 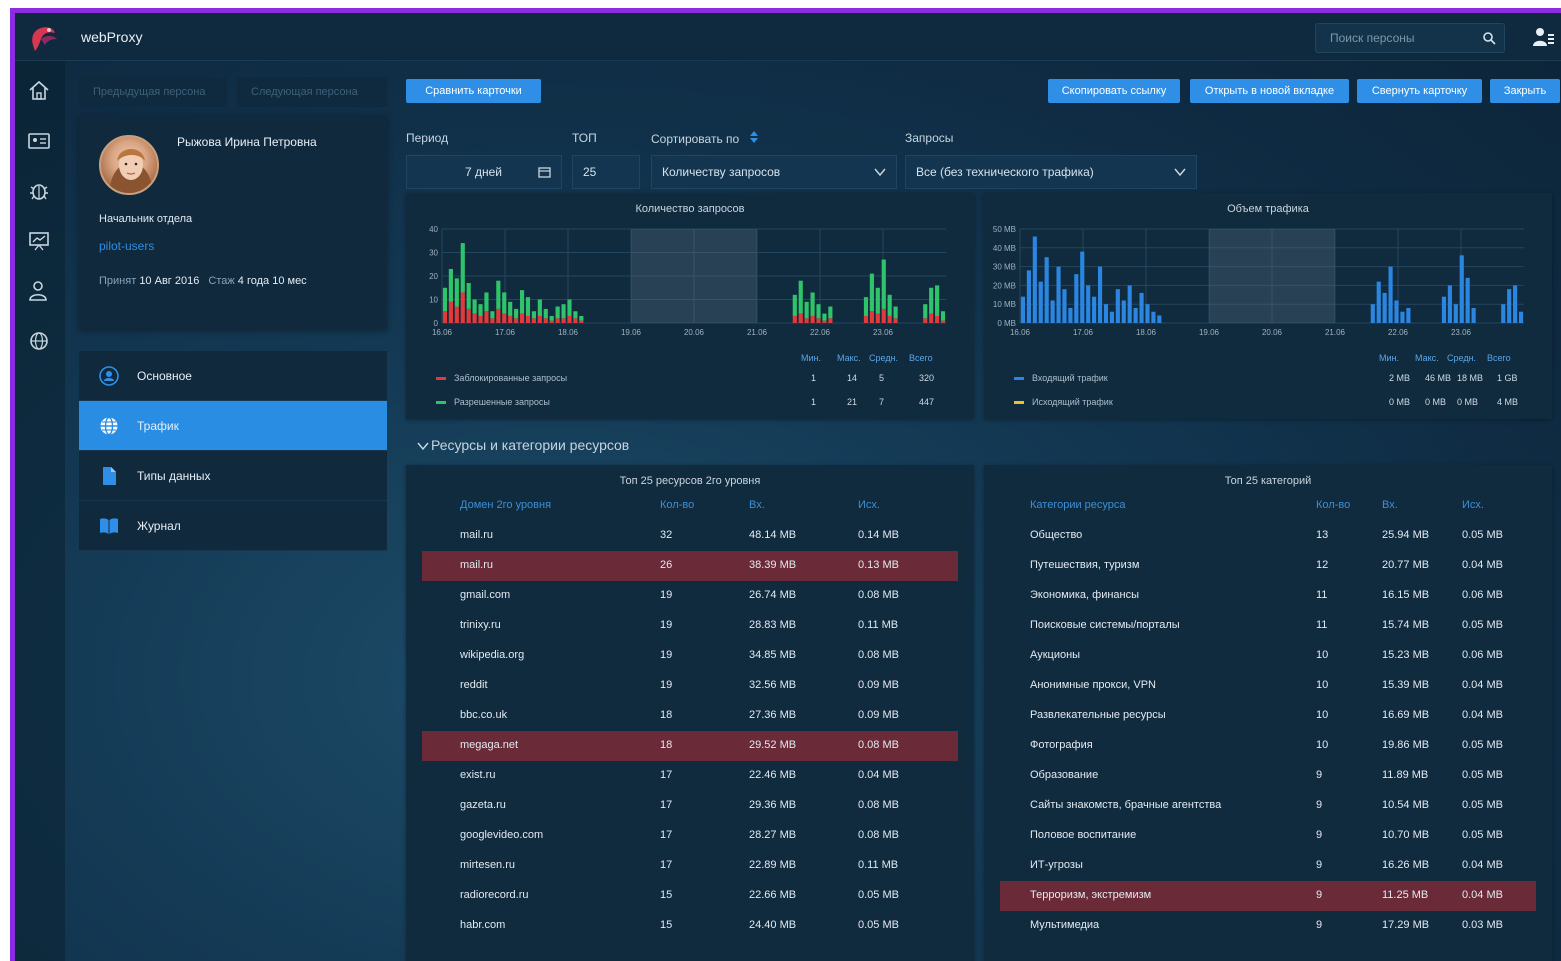 What do you see at coordinates (1056, 535) in the screenshot?
I see `table-cell: Общество` at bounding box center [1056, 535].